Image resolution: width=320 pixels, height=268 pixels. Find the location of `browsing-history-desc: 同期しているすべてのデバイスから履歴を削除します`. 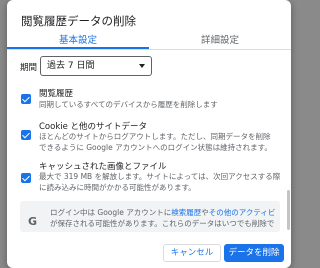

browsing-history-desc: 同期しているすべてのデバイスから履歴を削除します is located at coordinates (128, 104).